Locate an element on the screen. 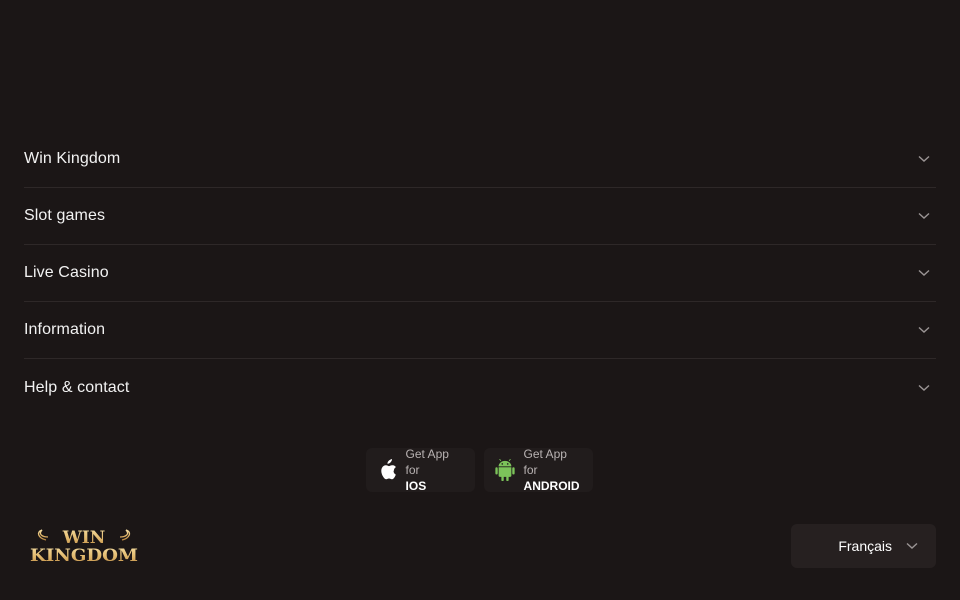 Image resolution: width=960 pixels, height=600 pixels. language-selected-label: Français is located at coordinates (865, 546).